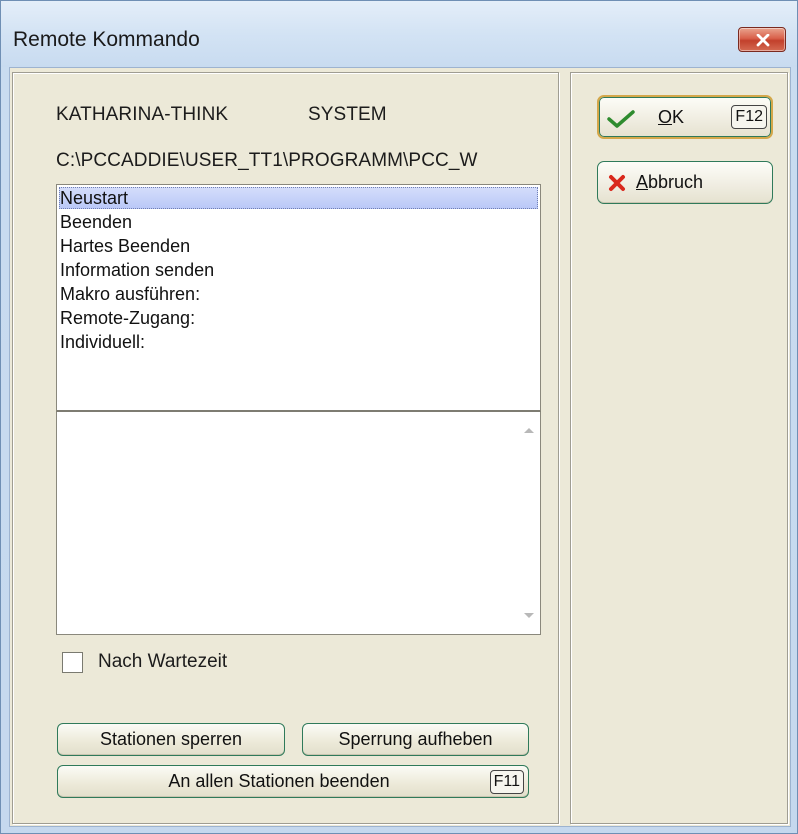 The image size is (798, 834). I want to click on list-item: Neustart, so click(298, 198).